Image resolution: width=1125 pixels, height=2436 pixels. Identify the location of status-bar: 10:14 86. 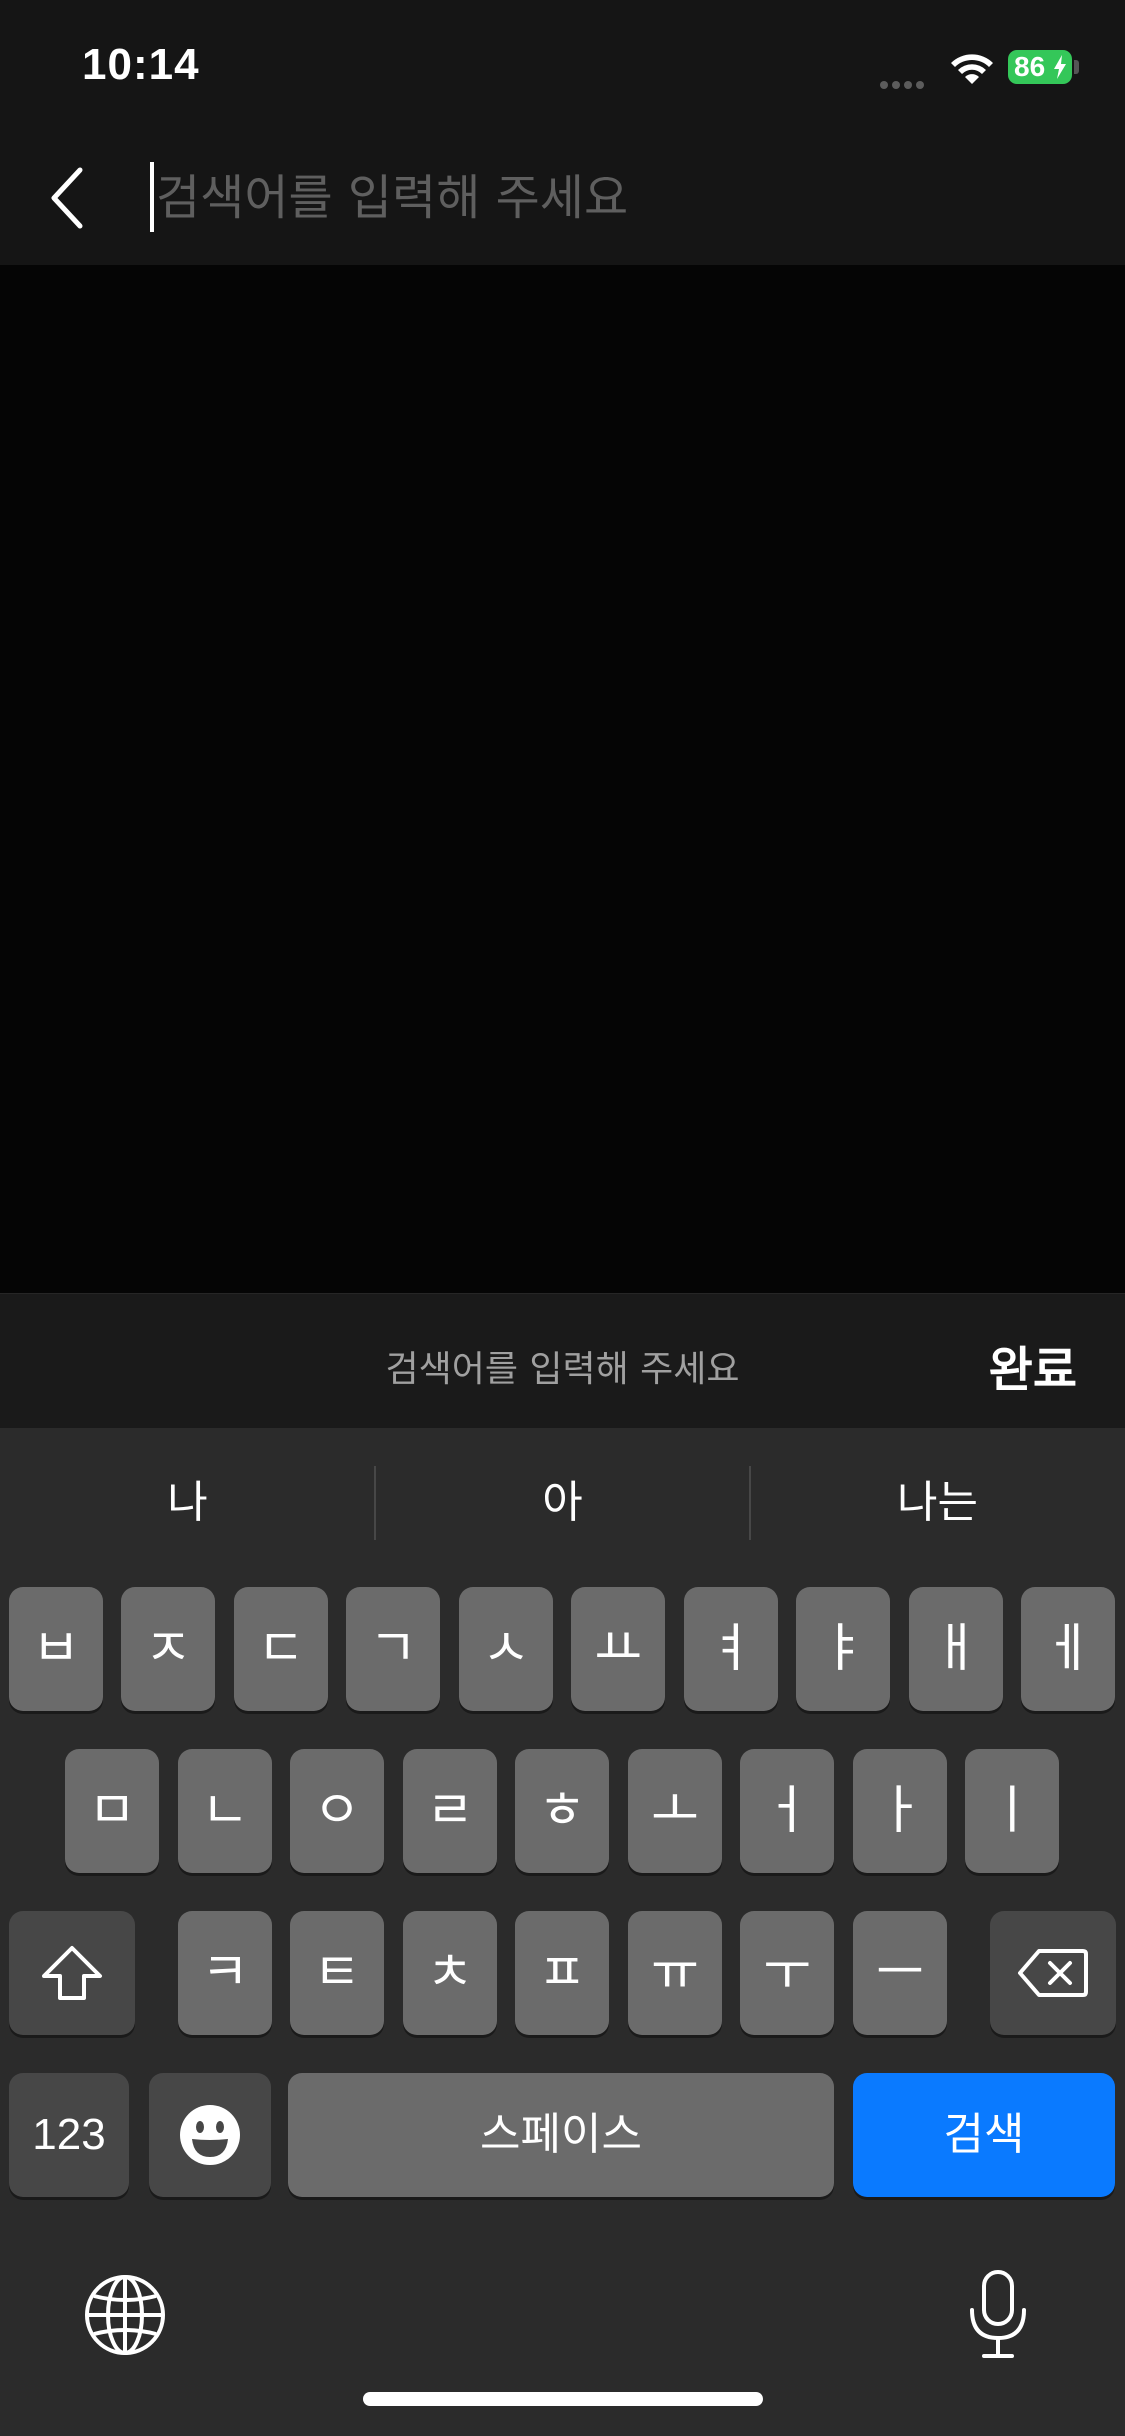
(562, 65).